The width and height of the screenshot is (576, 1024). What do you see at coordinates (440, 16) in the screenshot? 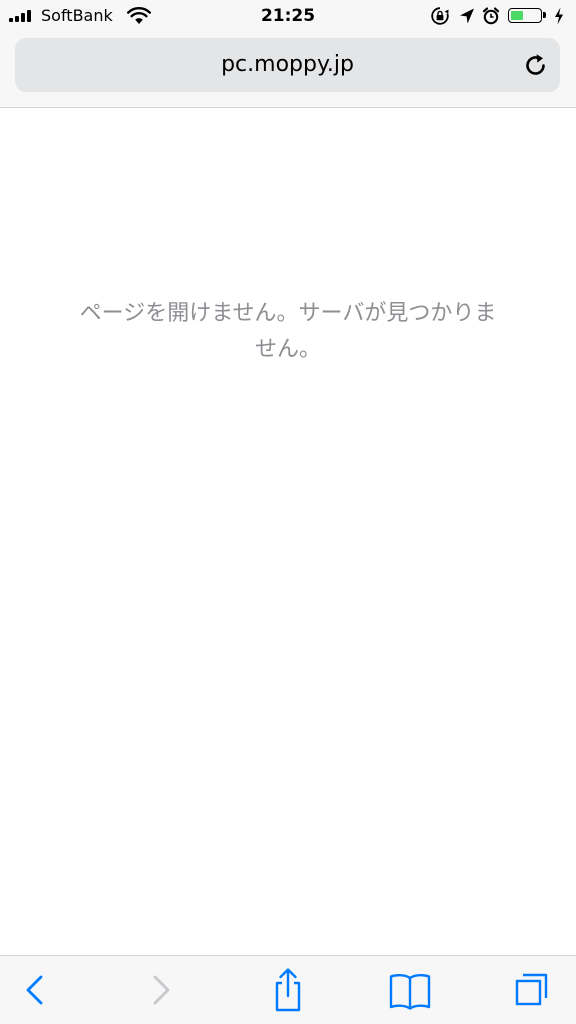
I see `orientation-lock-icon` at bounding box center [440, 16].